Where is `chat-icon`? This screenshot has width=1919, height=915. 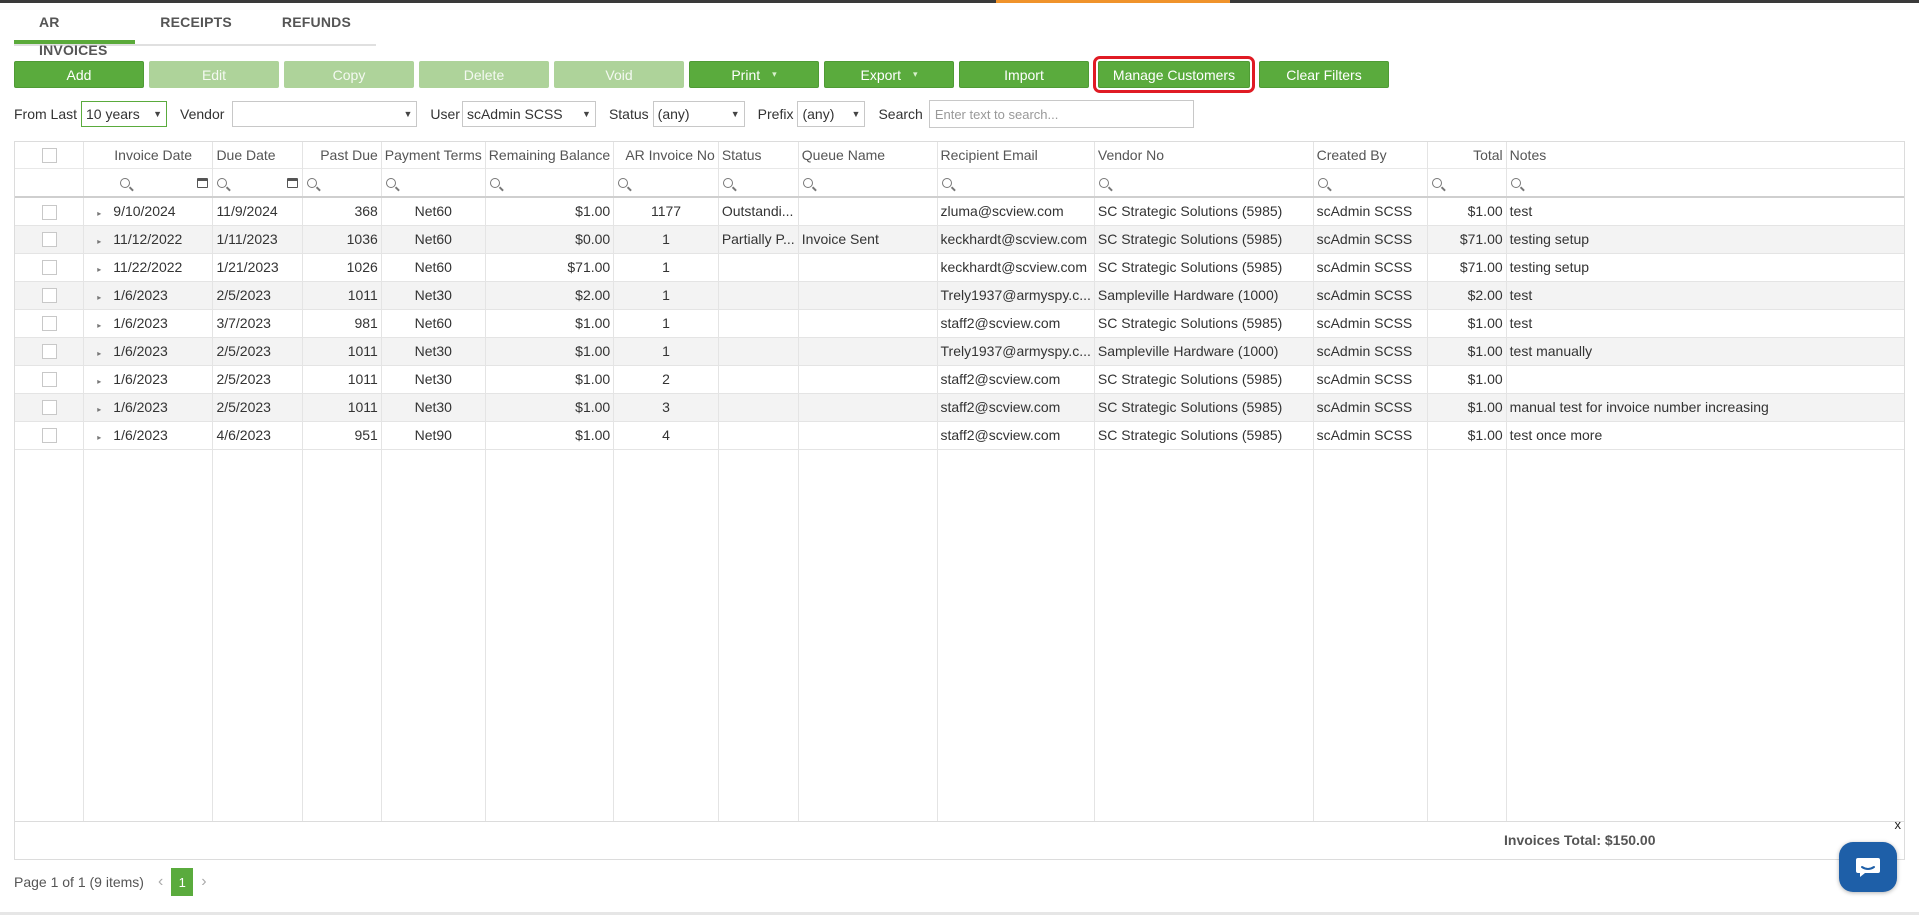 chat-icon is located at coordinates (1868, 867).